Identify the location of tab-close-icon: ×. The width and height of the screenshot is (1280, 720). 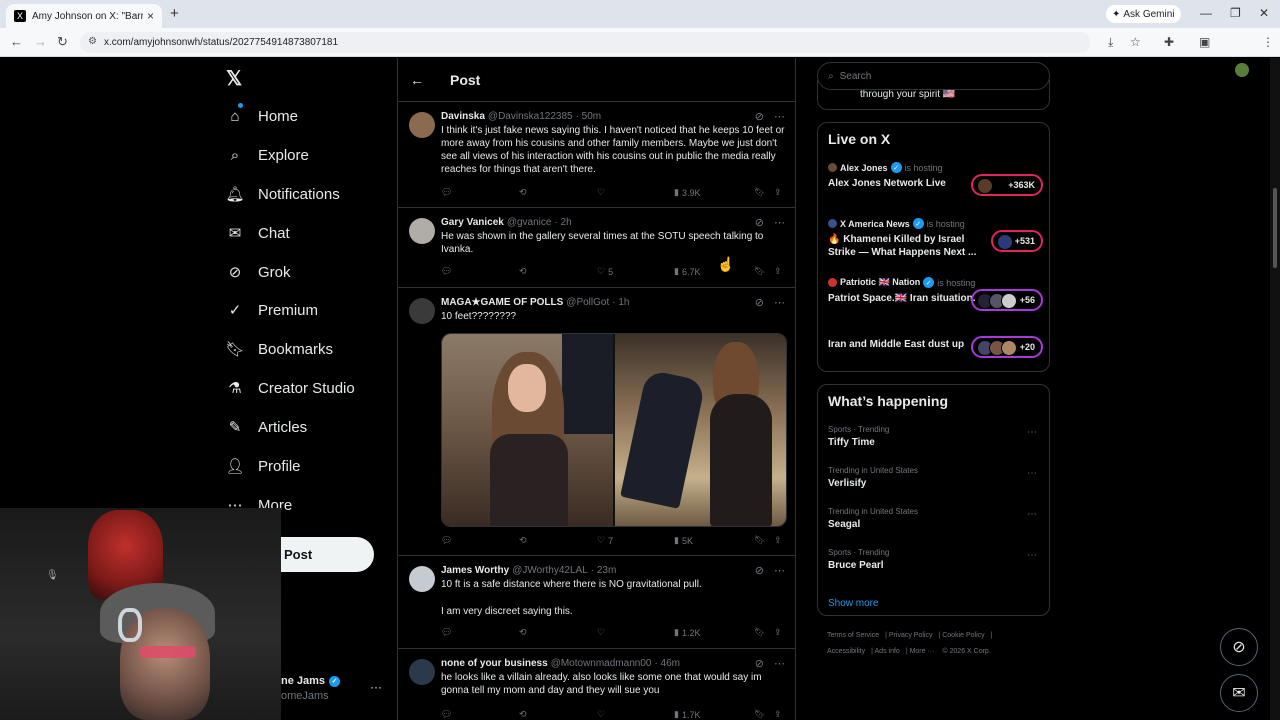
(150, 16).